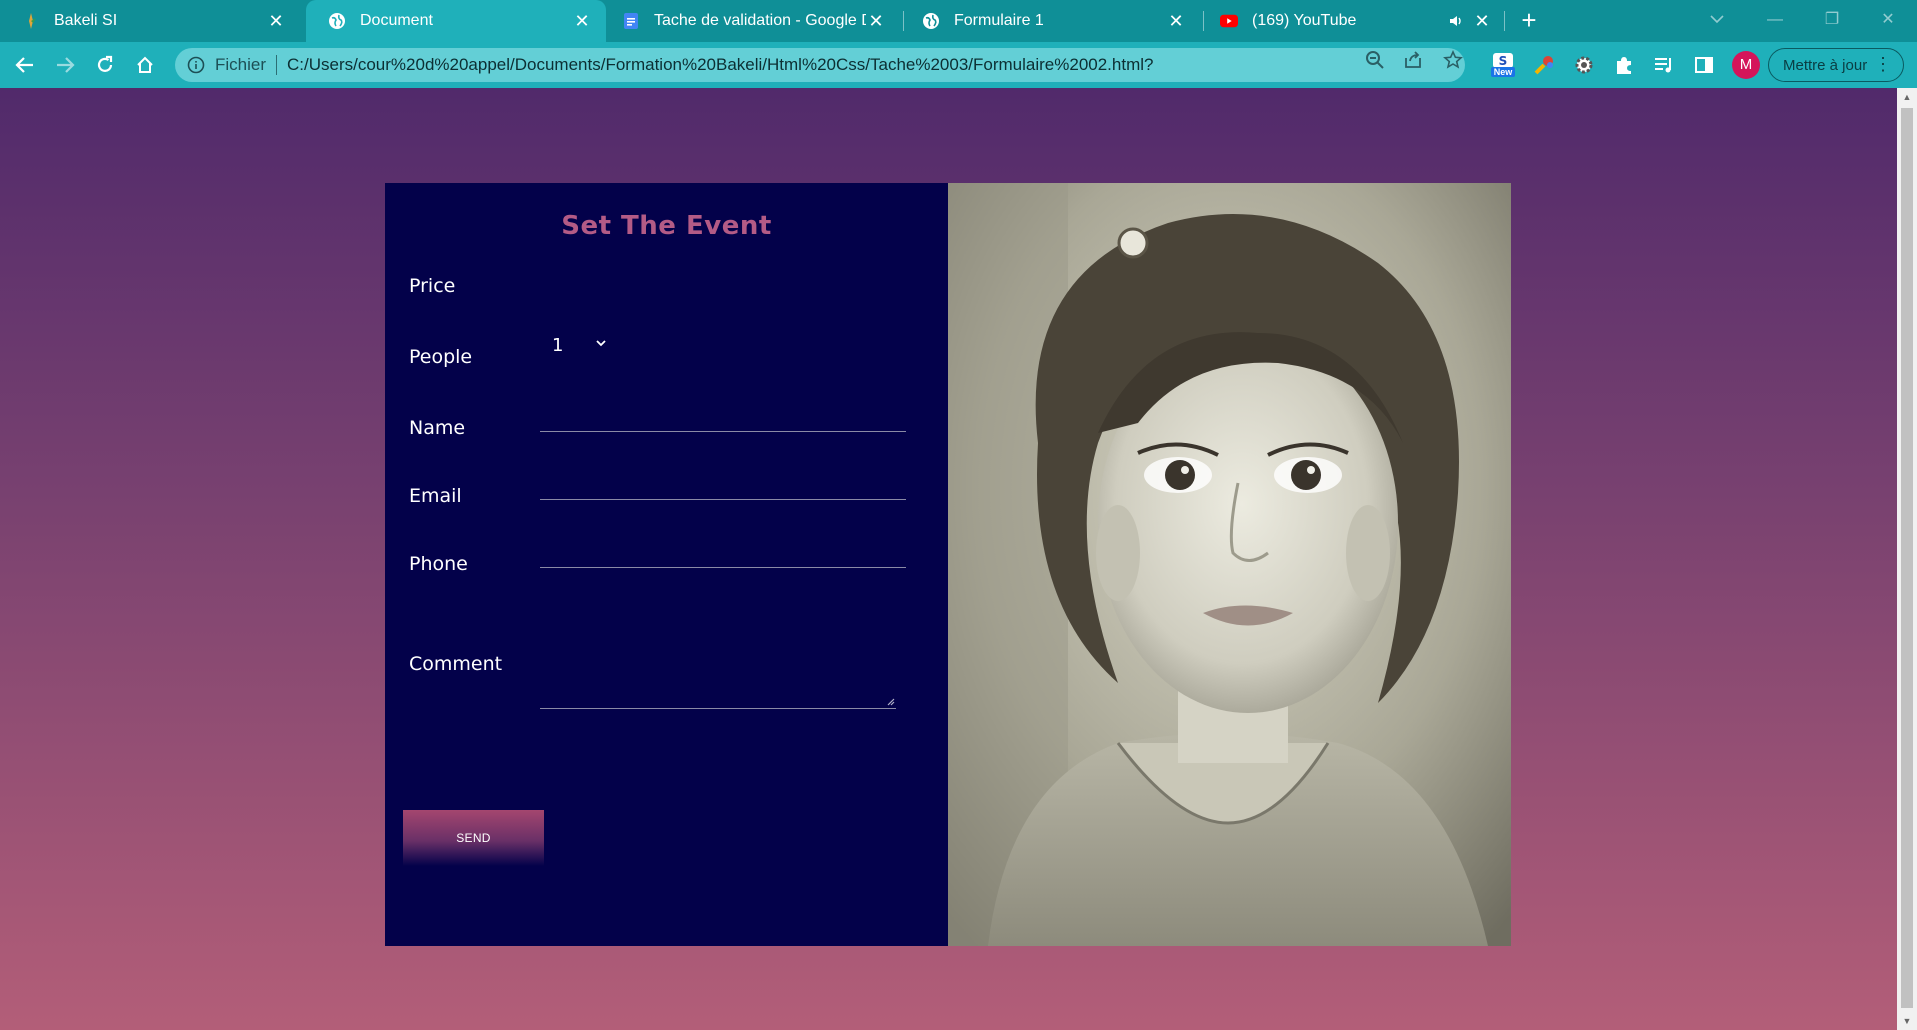 This screenshot has width=1917, height=1030. What do you see at coordinates (1503, 72) in the screenshot?
I see `new-badge: New` at bounding box center [1503, 72].